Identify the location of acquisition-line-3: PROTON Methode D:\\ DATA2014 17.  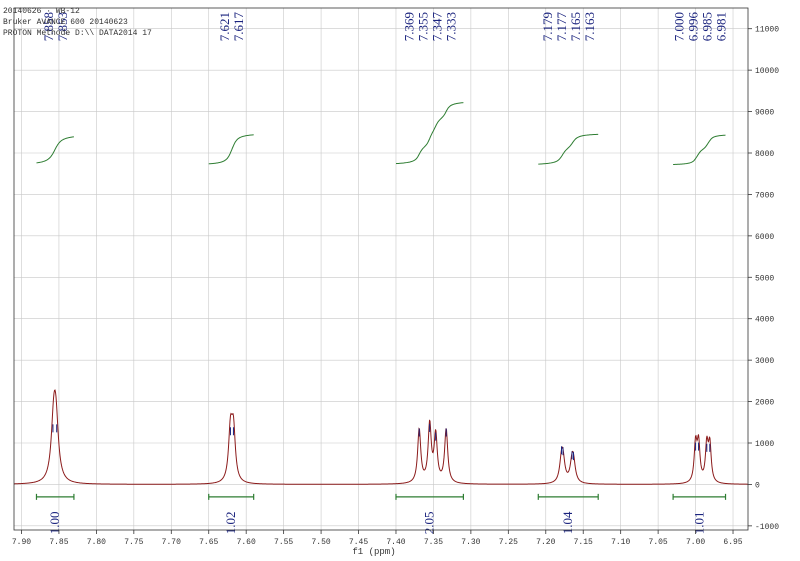
(77, 33).